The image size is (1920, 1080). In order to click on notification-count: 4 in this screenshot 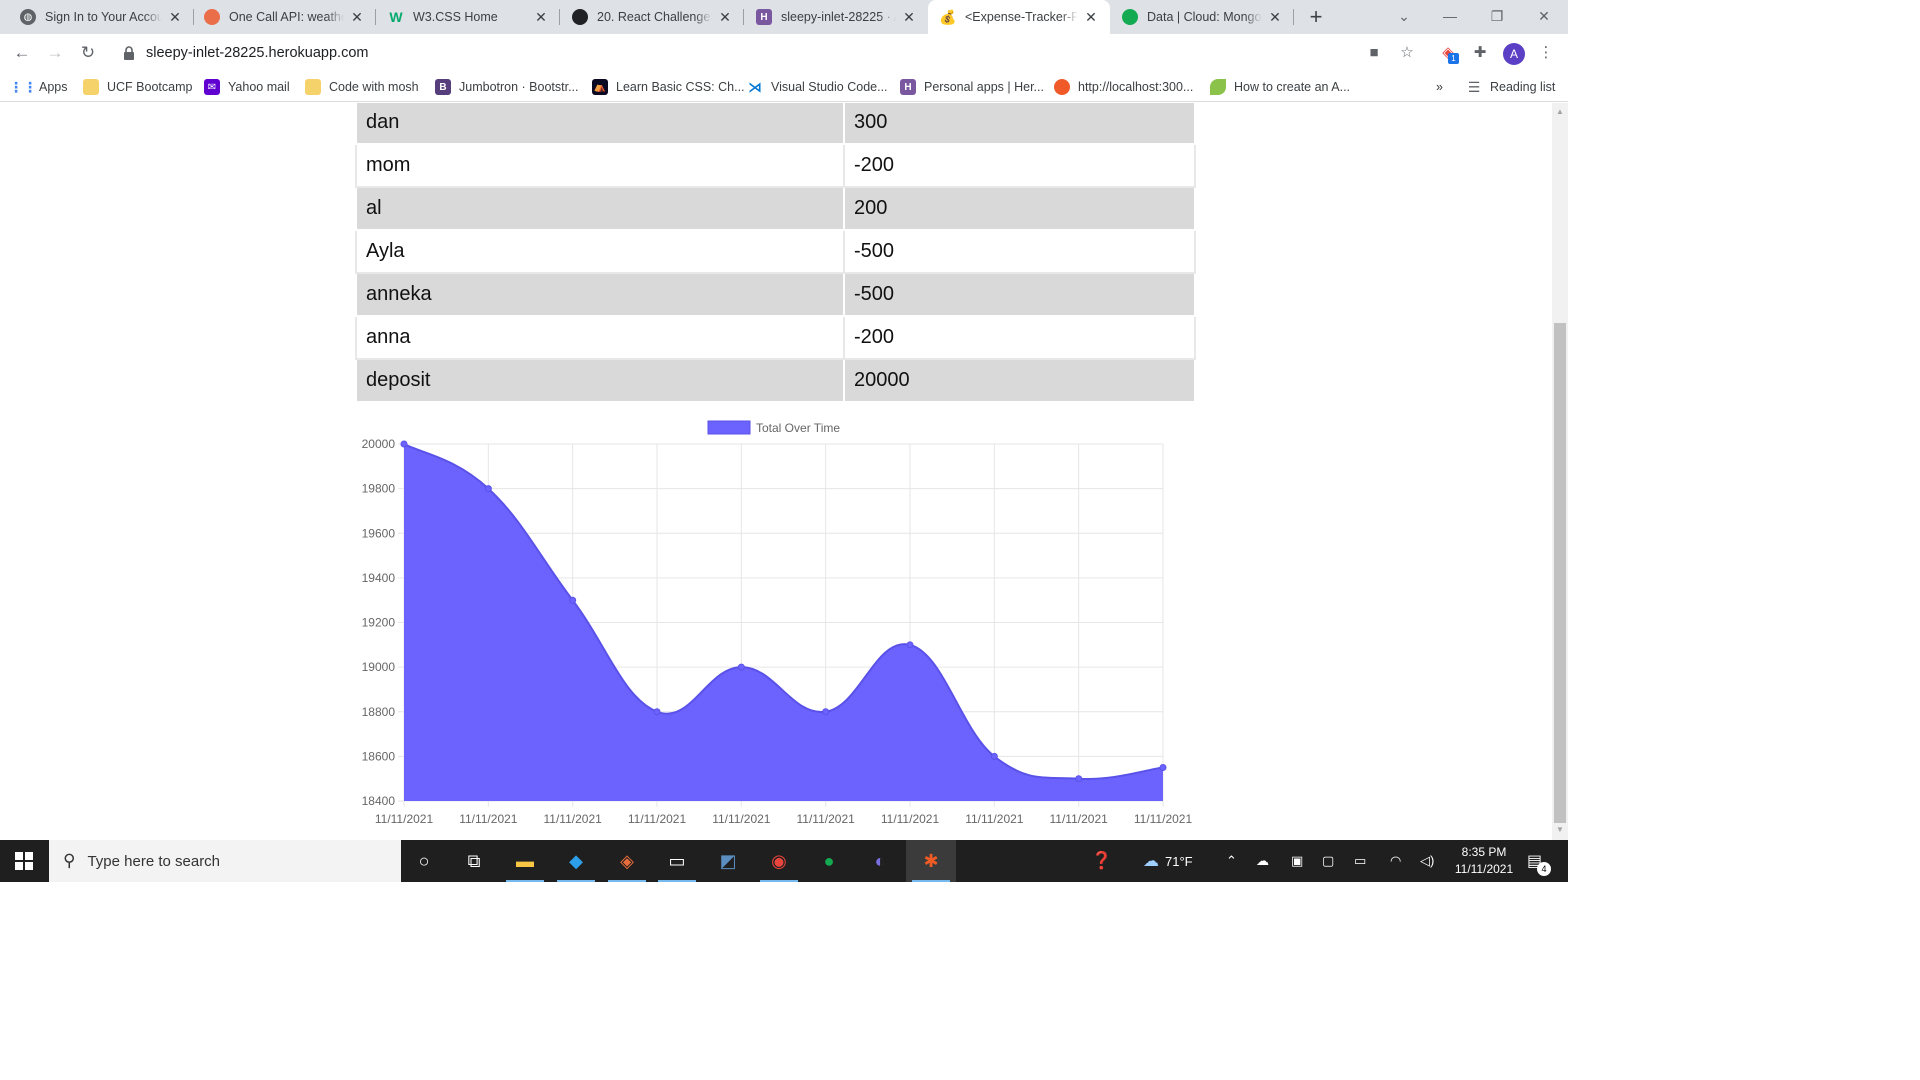, I will do `click(1544, 869)`.